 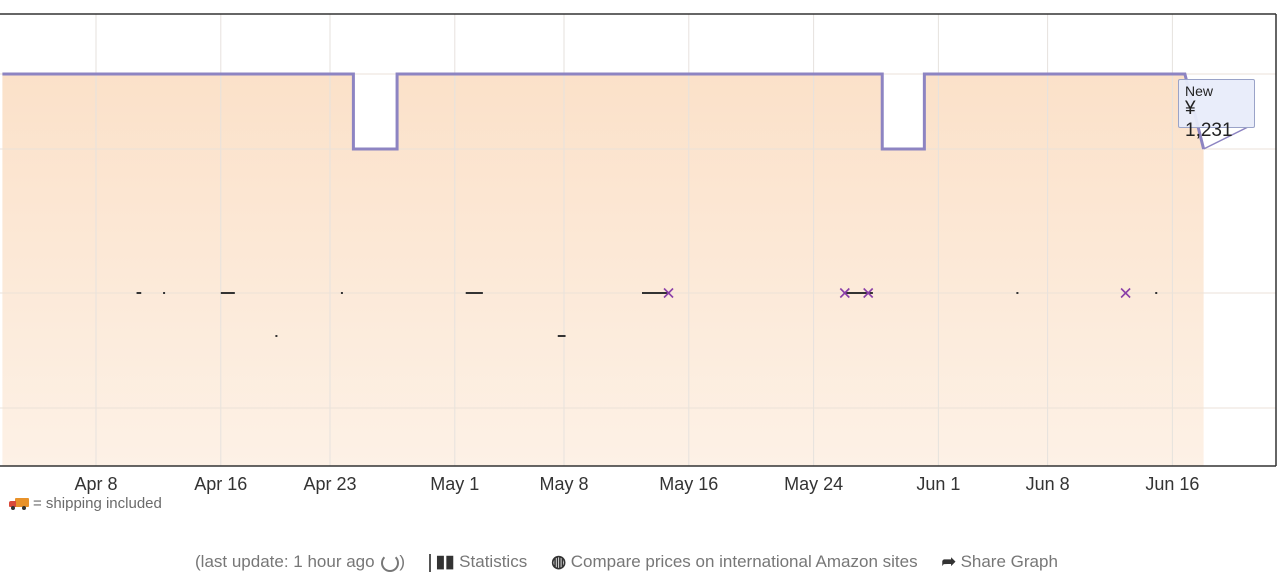 What do you see at coordinates (95, 484) in the screenshot?
I see `x-tick-label: Apr 8` at bounding box center [95, 484].